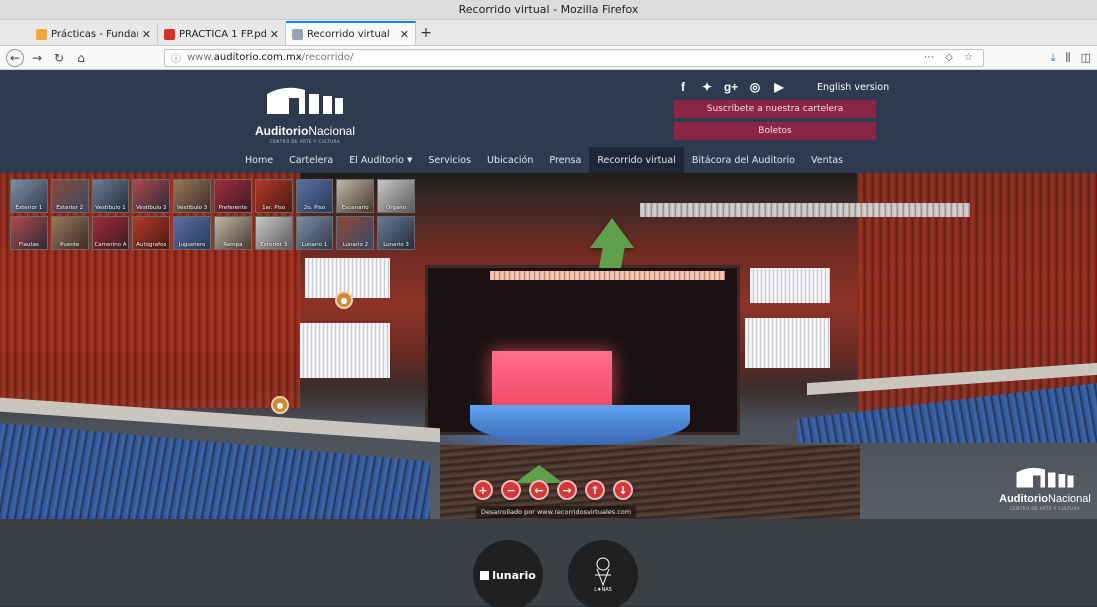  I want to click on back-icon: ←, so click(15, 57).